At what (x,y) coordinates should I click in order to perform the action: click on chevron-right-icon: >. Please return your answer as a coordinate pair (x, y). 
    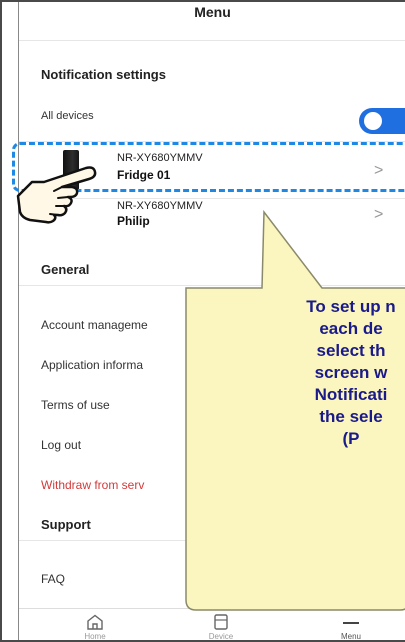
    Looking at the image, I should click on (379, 214).